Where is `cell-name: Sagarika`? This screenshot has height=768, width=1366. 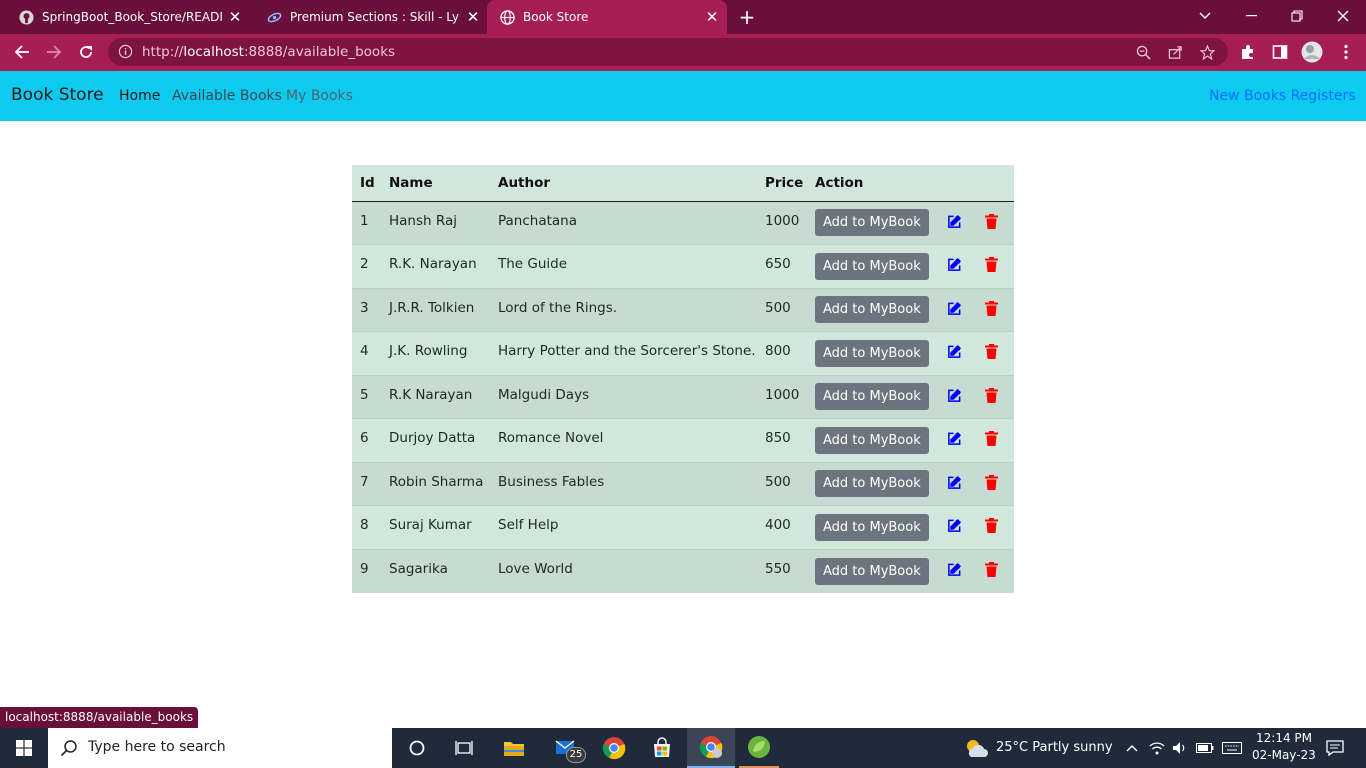 cell-name: Sagarika is located at coordinates (435, 570).